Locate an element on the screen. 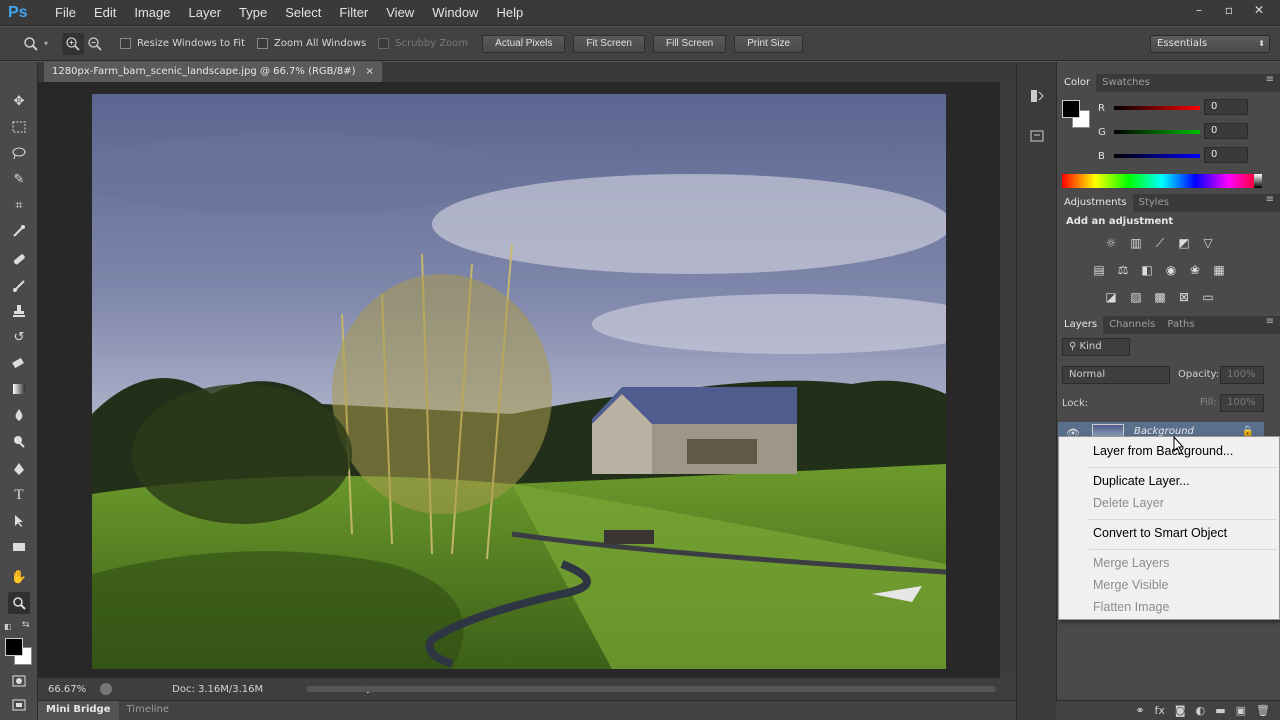 The height and width of the screenshot is (720, 1280). color-lookup-icon: ▦ is located at coordinates (1219, 270).